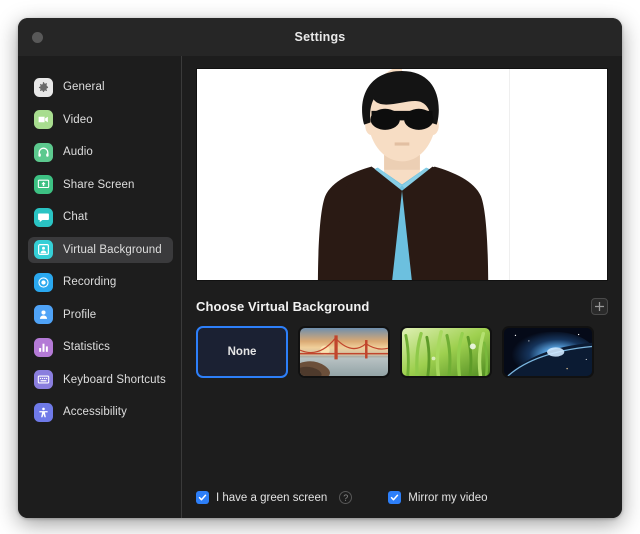  I want to click on record-icon, so click(43, 282).